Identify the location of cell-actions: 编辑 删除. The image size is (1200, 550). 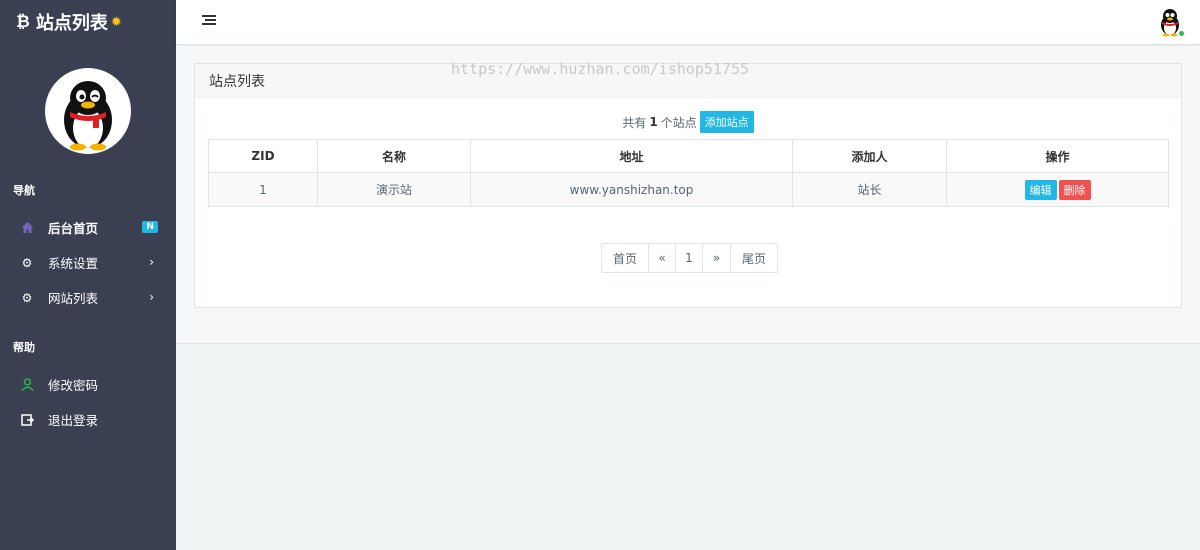
(1057, 189).